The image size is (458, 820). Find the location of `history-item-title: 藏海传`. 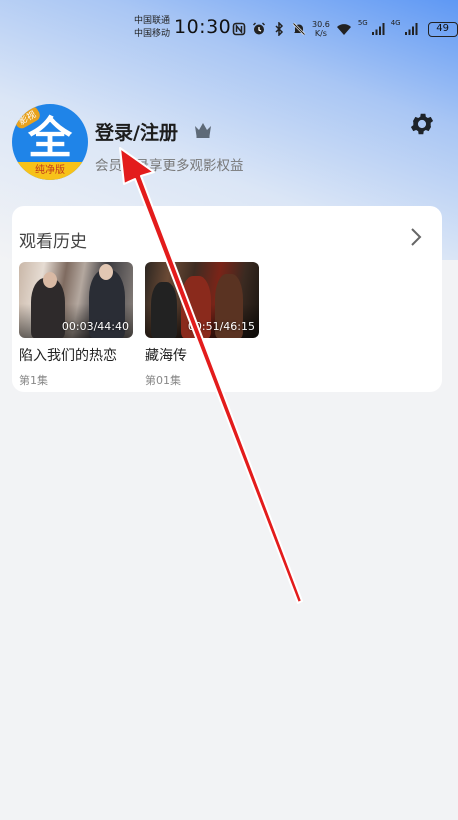

history-item-title: 藏海传 is located at coordinates (166, 356).